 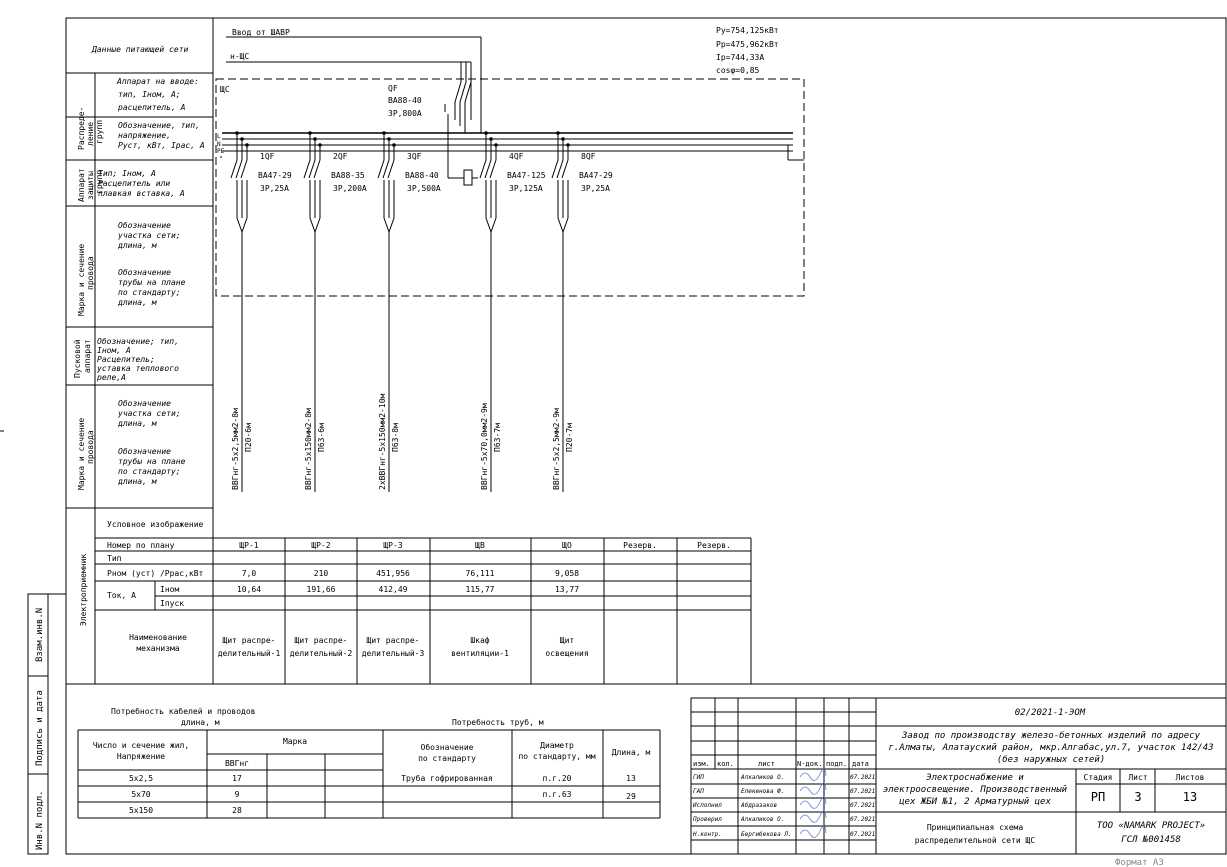 I want to click on cable-needs-title-2: длина, м, so click(x=200, y=722).